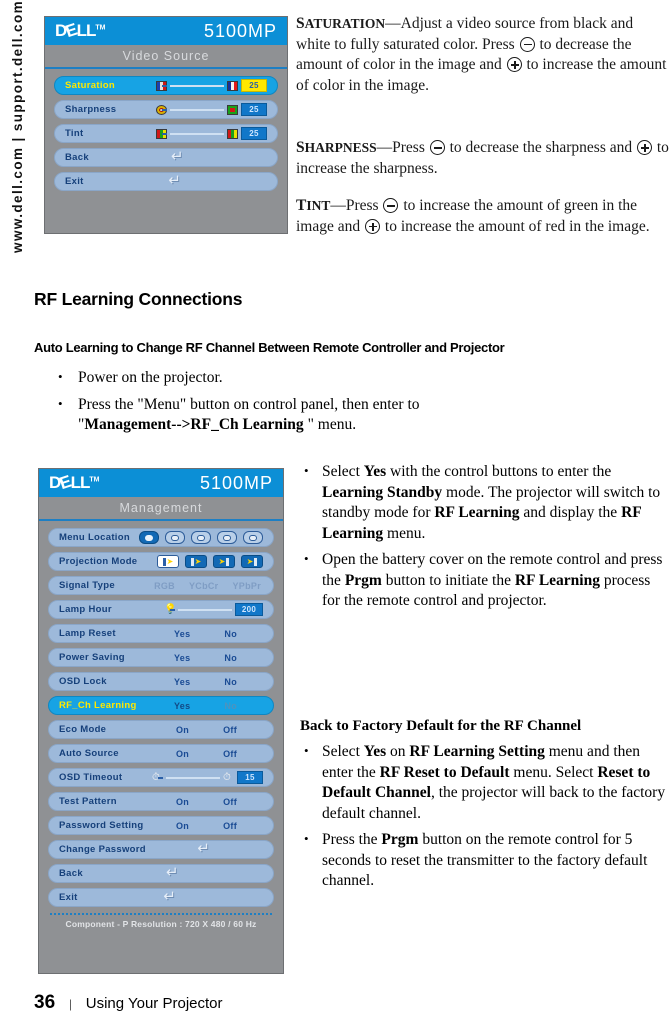 The width and height of the screenshot is (670, 1028). I want to click on management-osd-title: Management, so click(161, 509).